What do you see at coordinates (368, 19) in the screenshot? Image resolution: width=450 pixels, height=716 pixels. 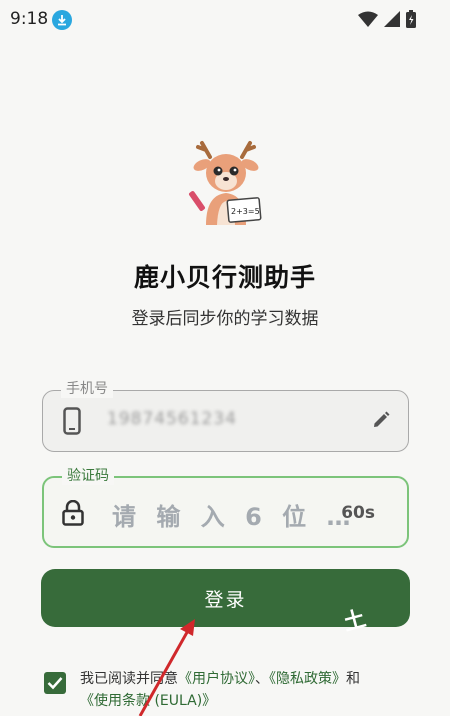 I see `wifi-icon` at bounding box center [368, 19].